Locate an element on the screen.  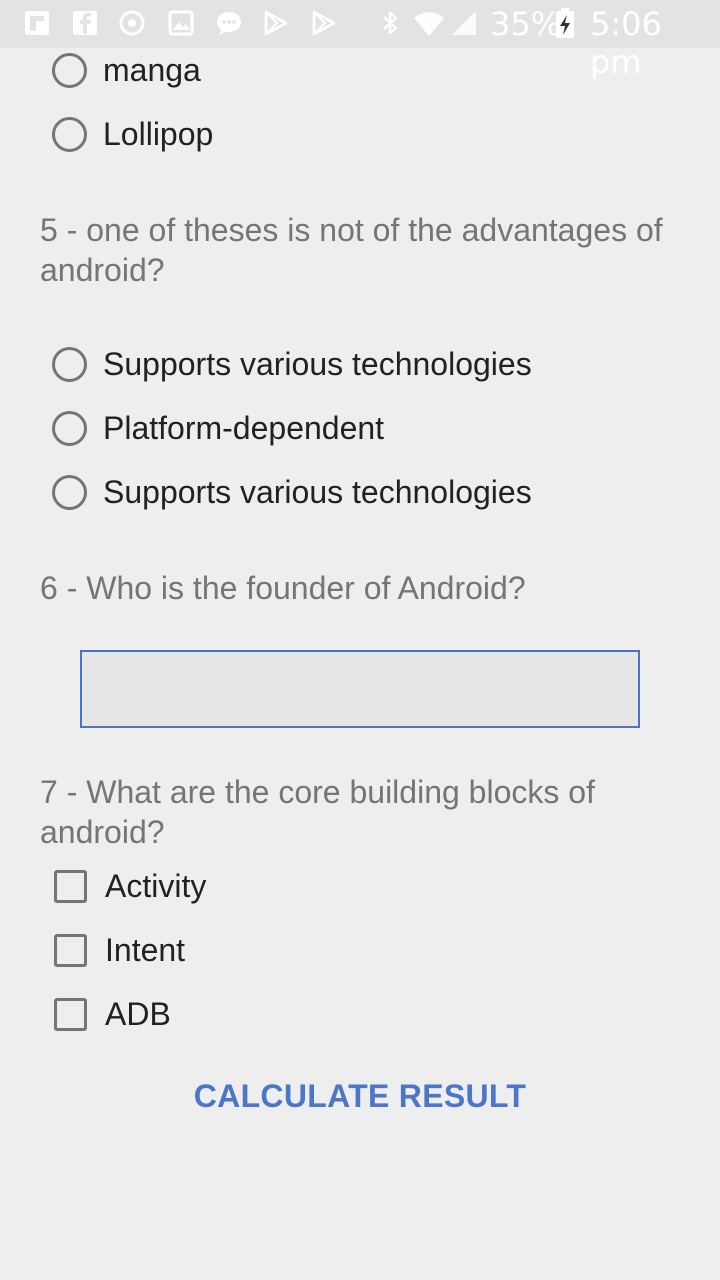
calculate-result-button: CALCULATE RESULT is located at coordinates (360, 1096).